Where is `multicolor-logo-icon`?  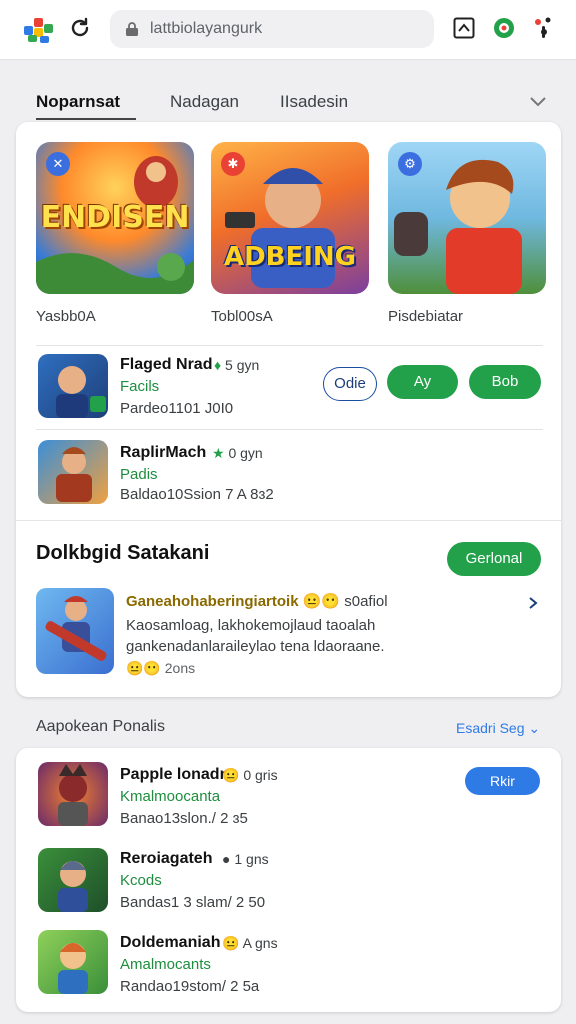
multicolor-logo-icon is located at coordinates (39, 29).